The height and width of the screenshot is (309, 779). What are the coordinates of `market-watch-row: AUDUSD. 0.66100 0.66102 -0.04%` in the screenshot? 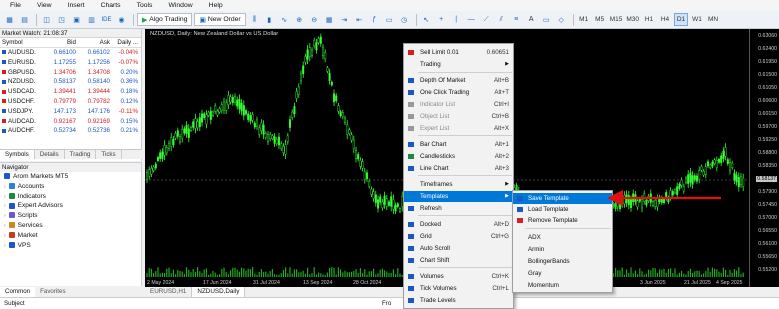 It's located at (70, 53).